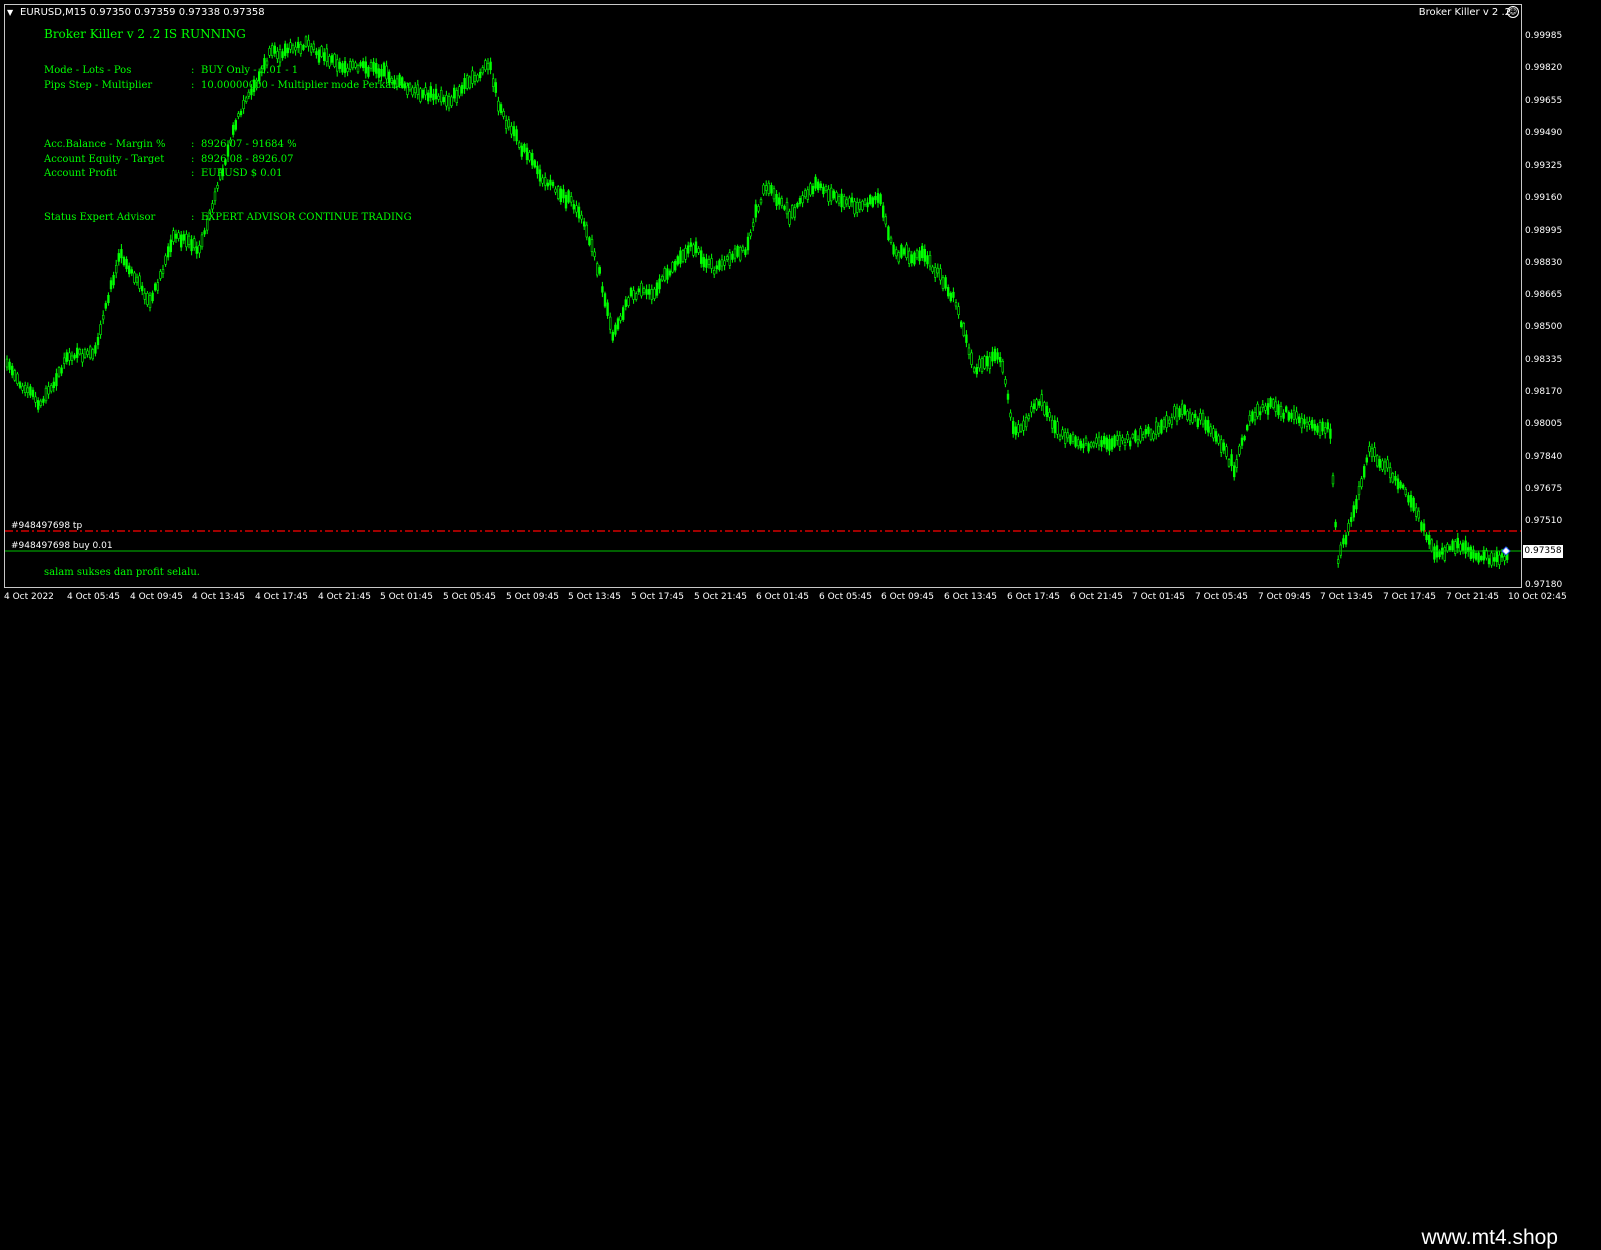 The height and width of the screenshot is (1250, 1601). Describe the element at coordinates (1346, 597) in the screenshot. I see `time-tick: 7 Oct 13:45` at that location.